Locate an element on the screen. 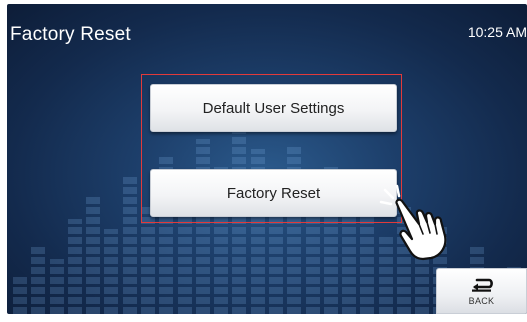  back-button: BACK is located at coordinates (481, 291).